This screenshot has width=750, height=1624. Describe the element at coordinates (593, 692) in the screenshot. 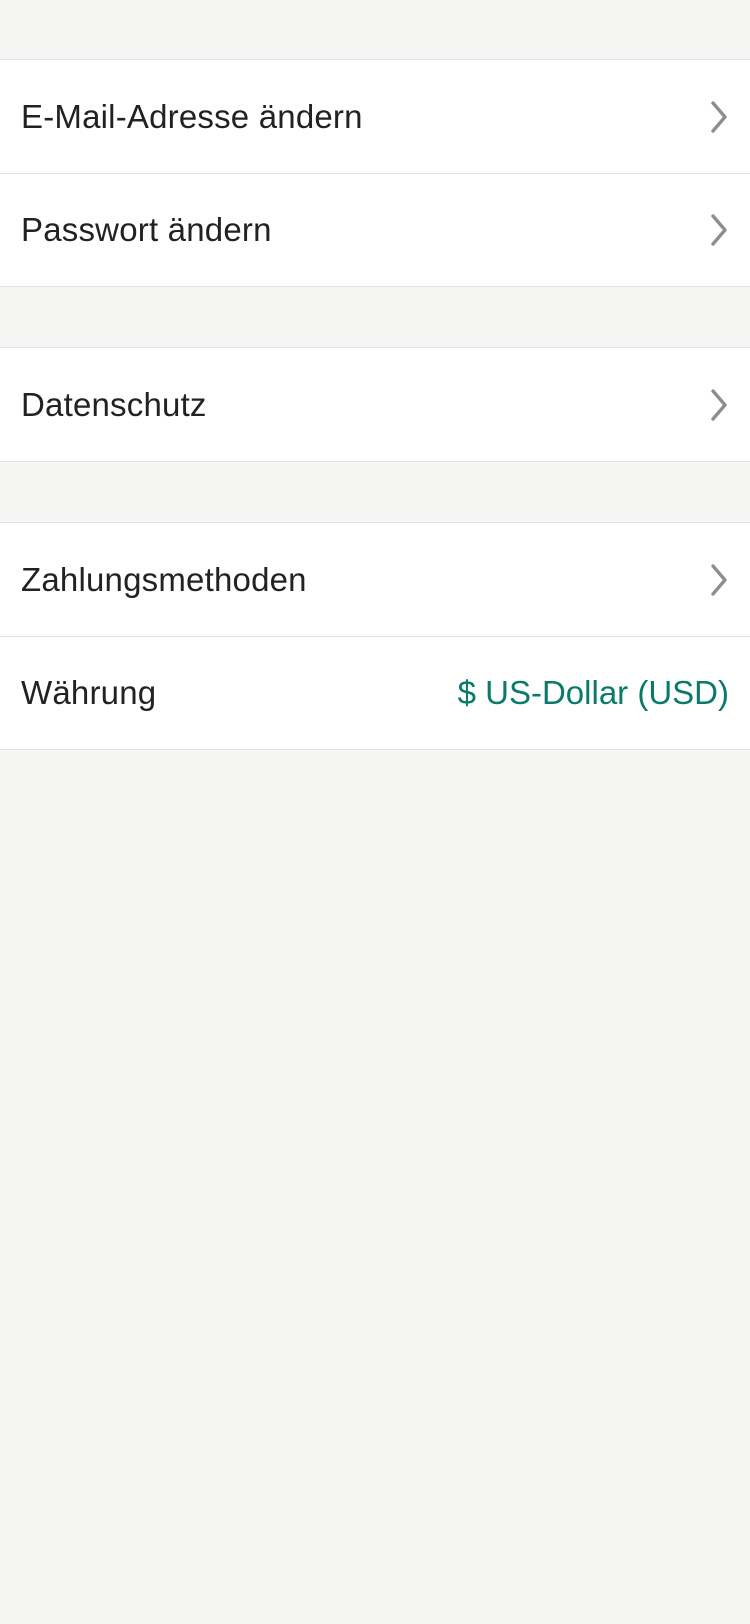

I see `currency-value: $ US-Dollar (USD)` at that location.